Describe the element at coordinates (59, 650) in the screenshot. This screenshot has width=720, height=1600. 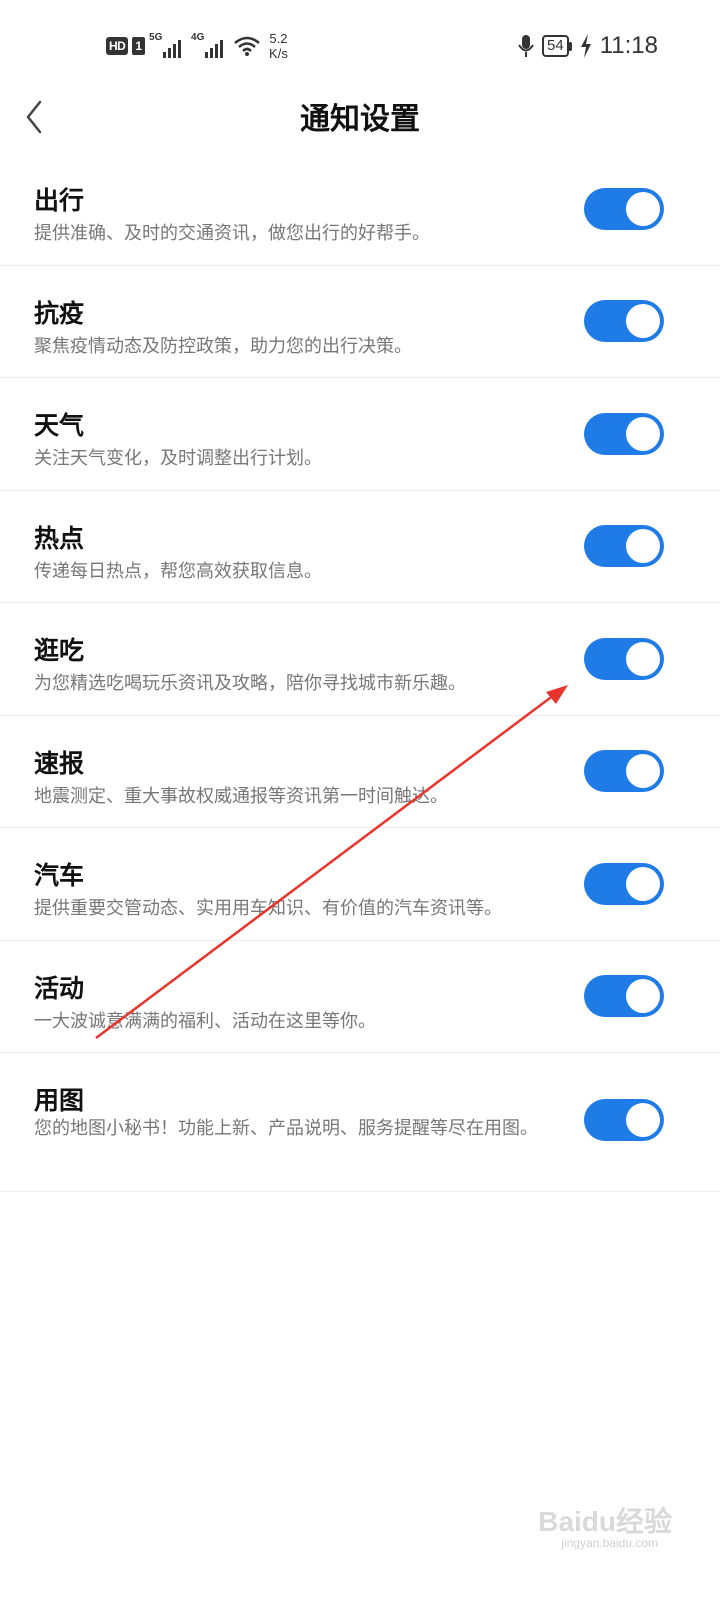
I see `setting-title: 逛吃` at that location.